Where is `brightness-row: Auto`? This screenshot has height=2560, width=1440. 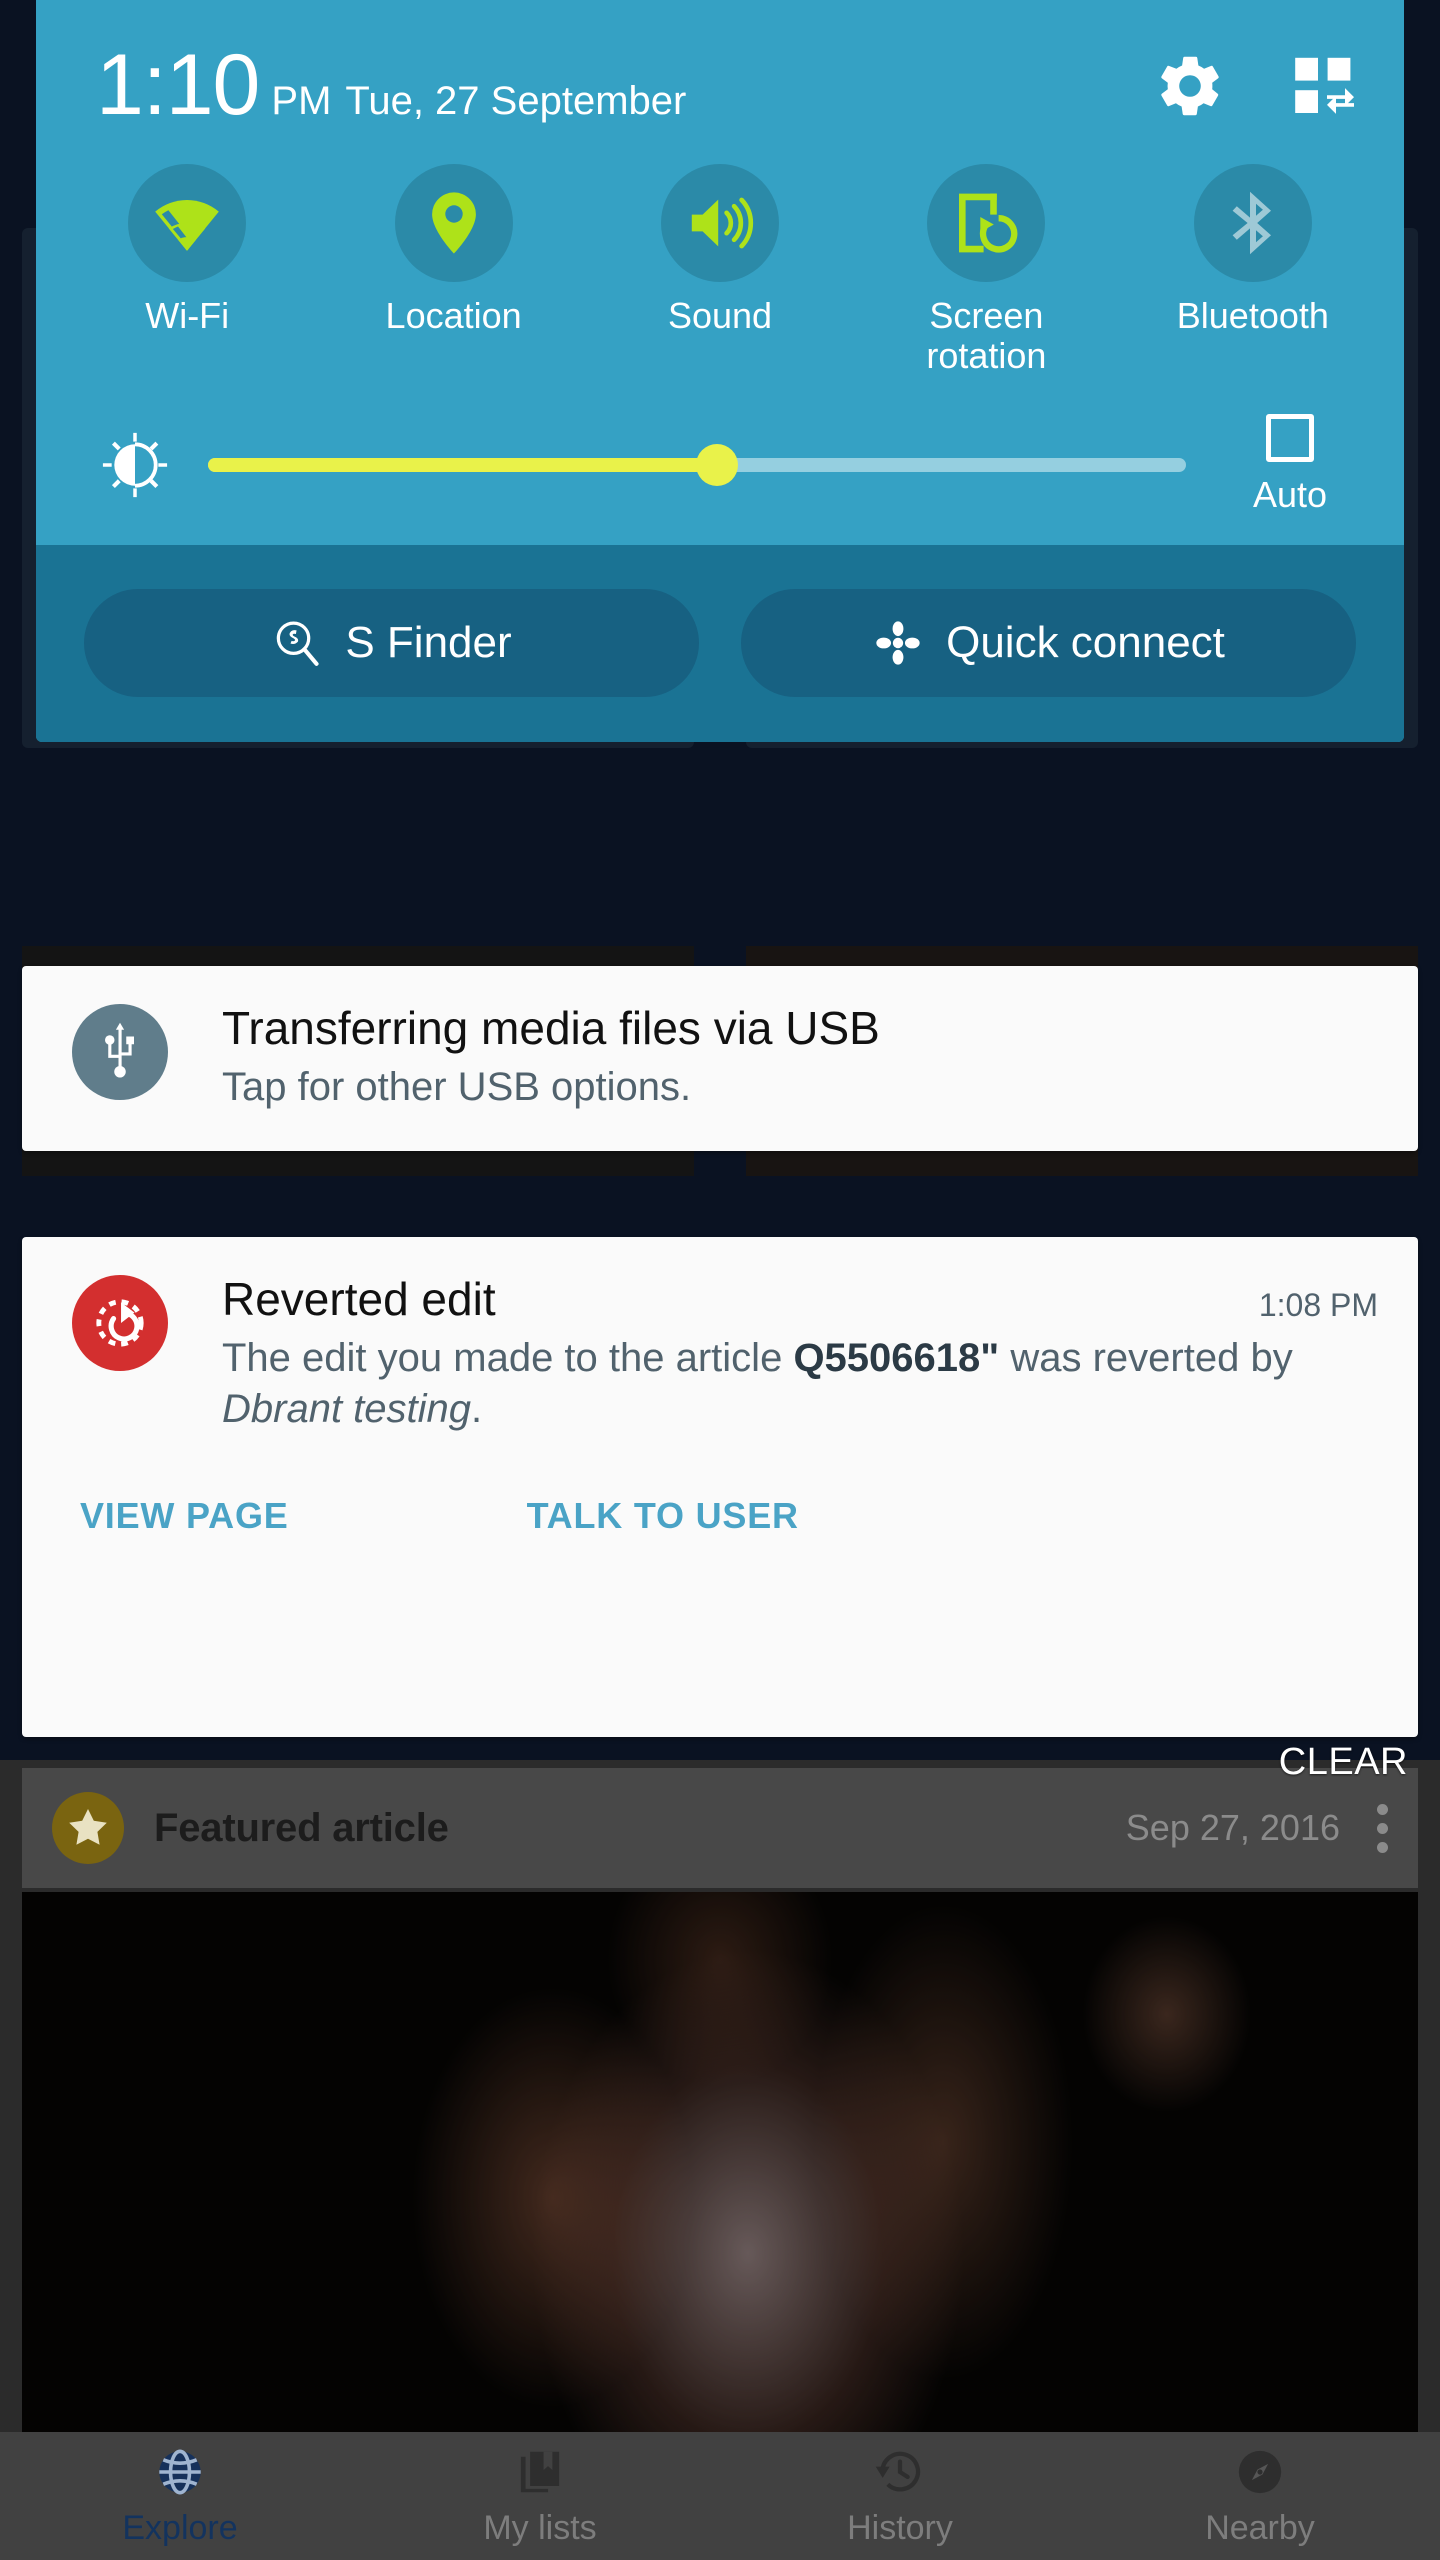 brightness-row: Auto is located at coordinates (720, 461).